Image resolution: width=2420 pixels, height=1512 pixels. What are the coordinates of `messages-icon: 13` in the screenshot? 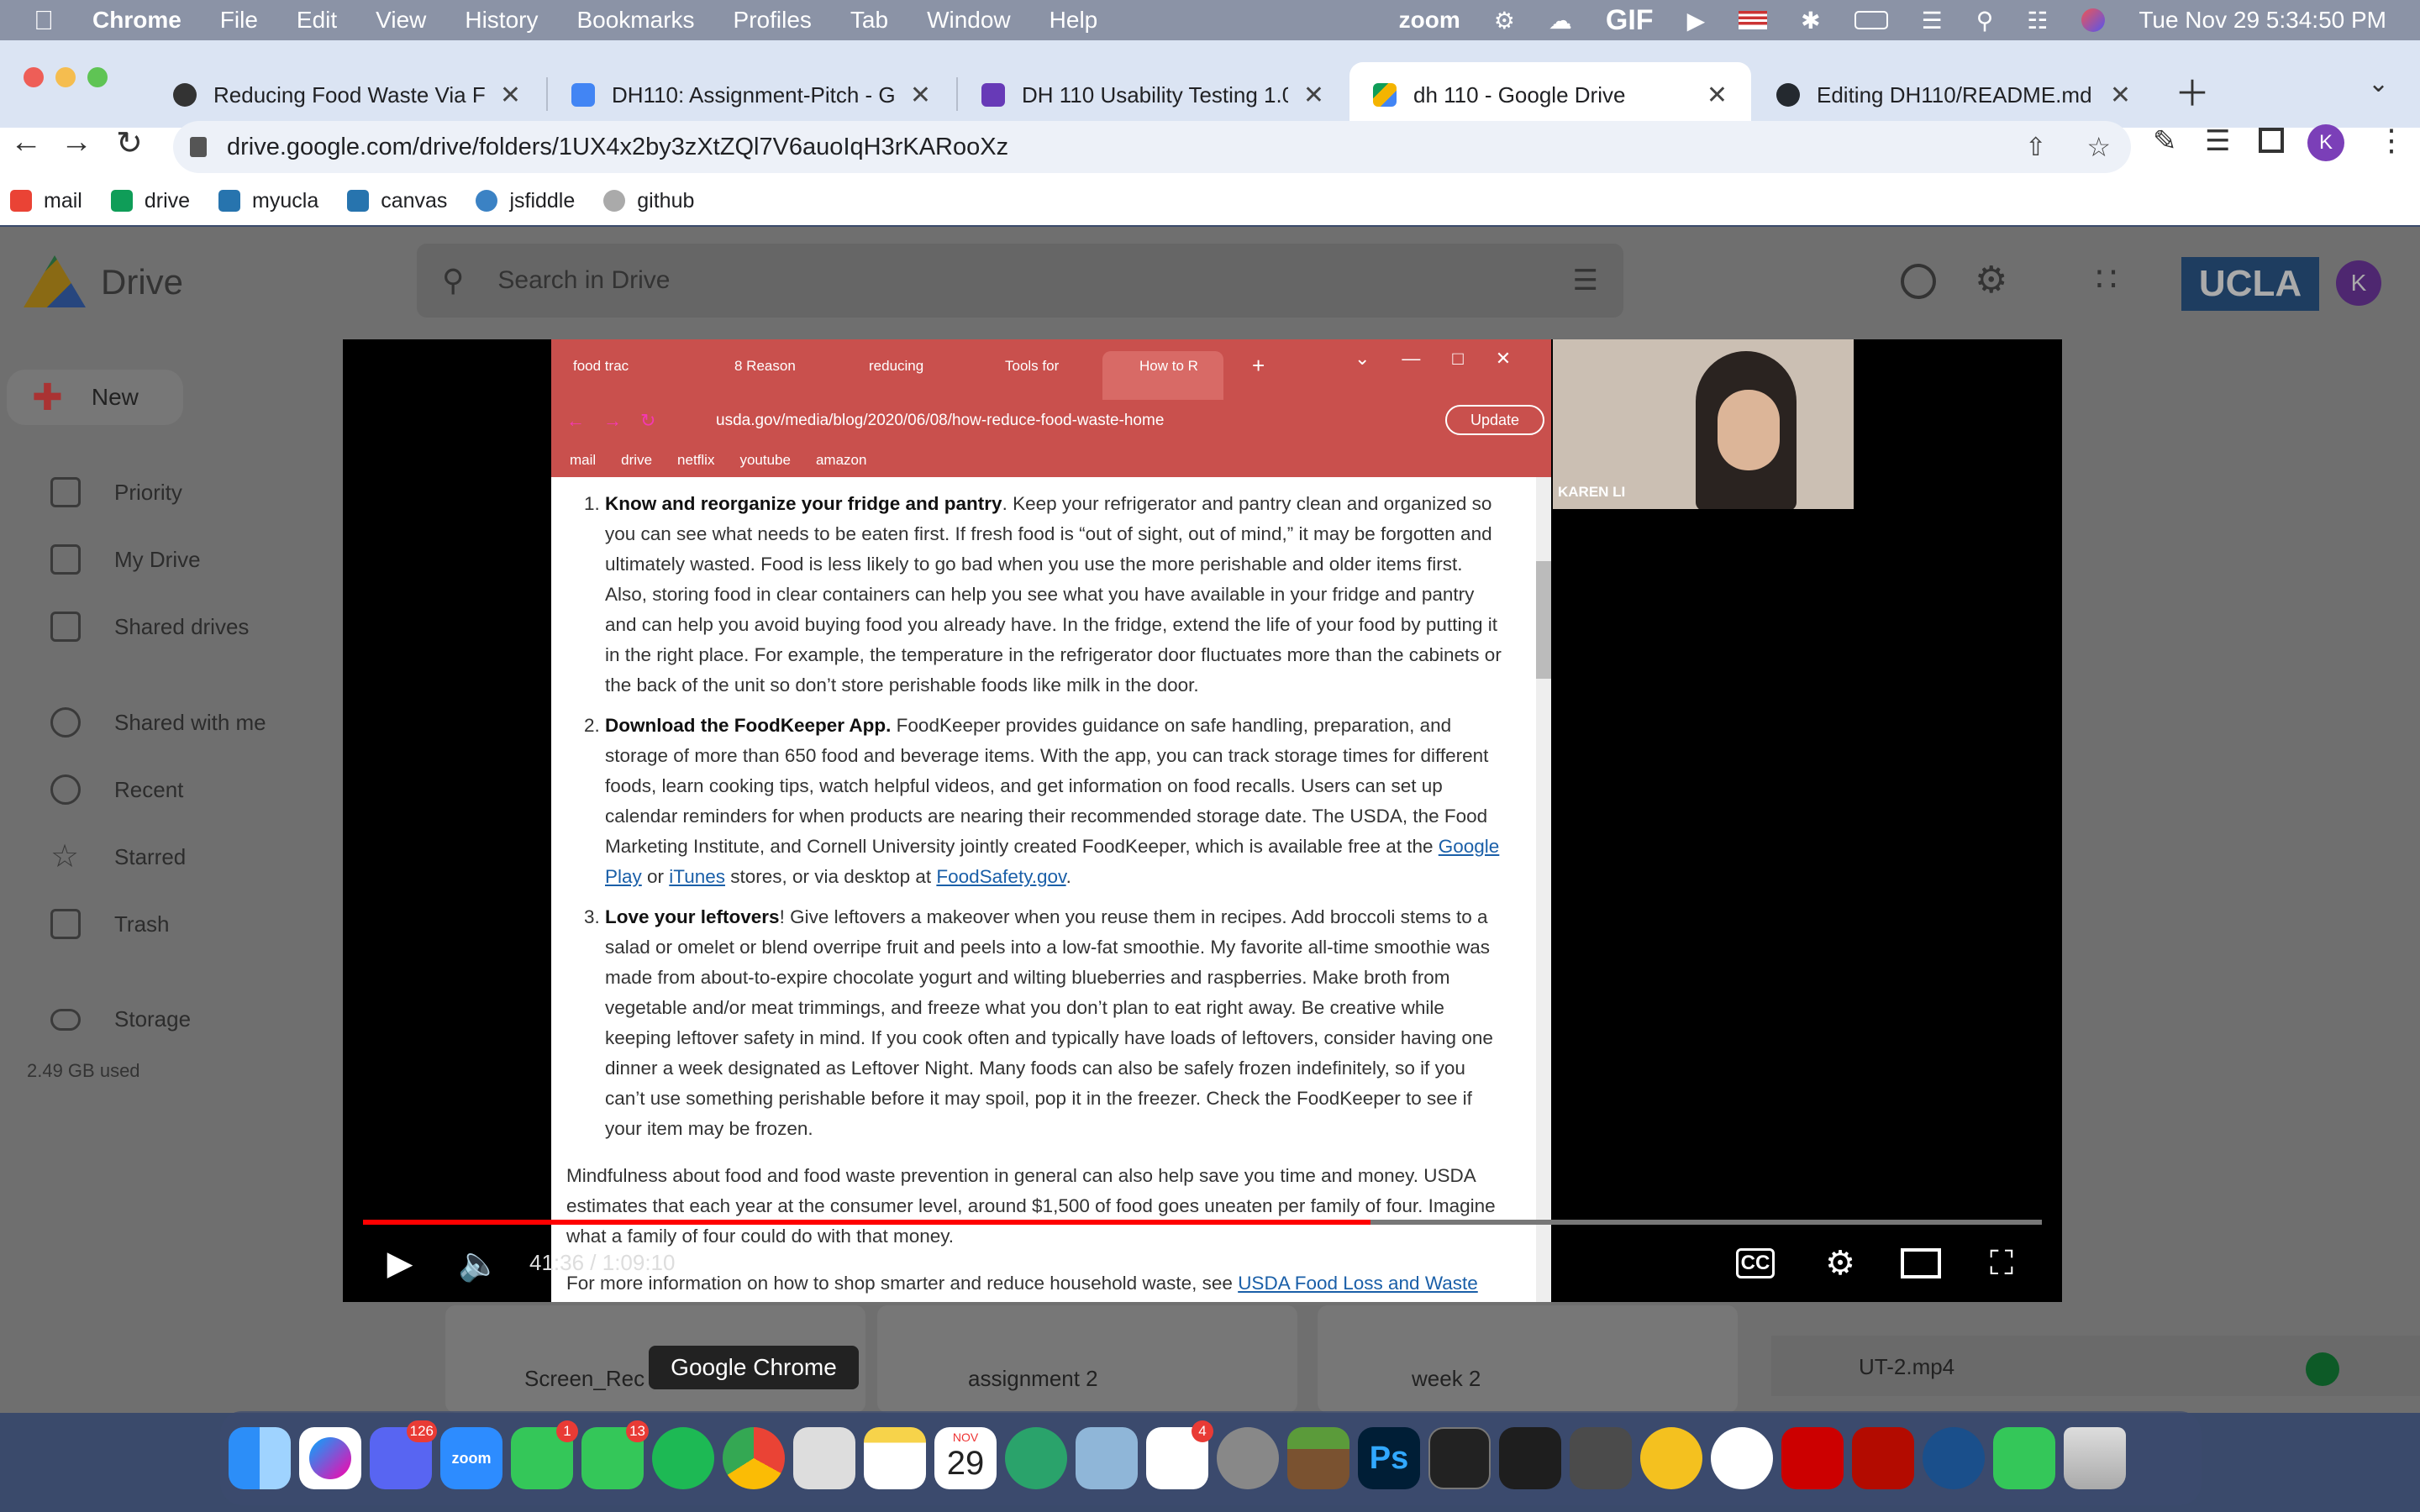 It's located at (615, 1454).